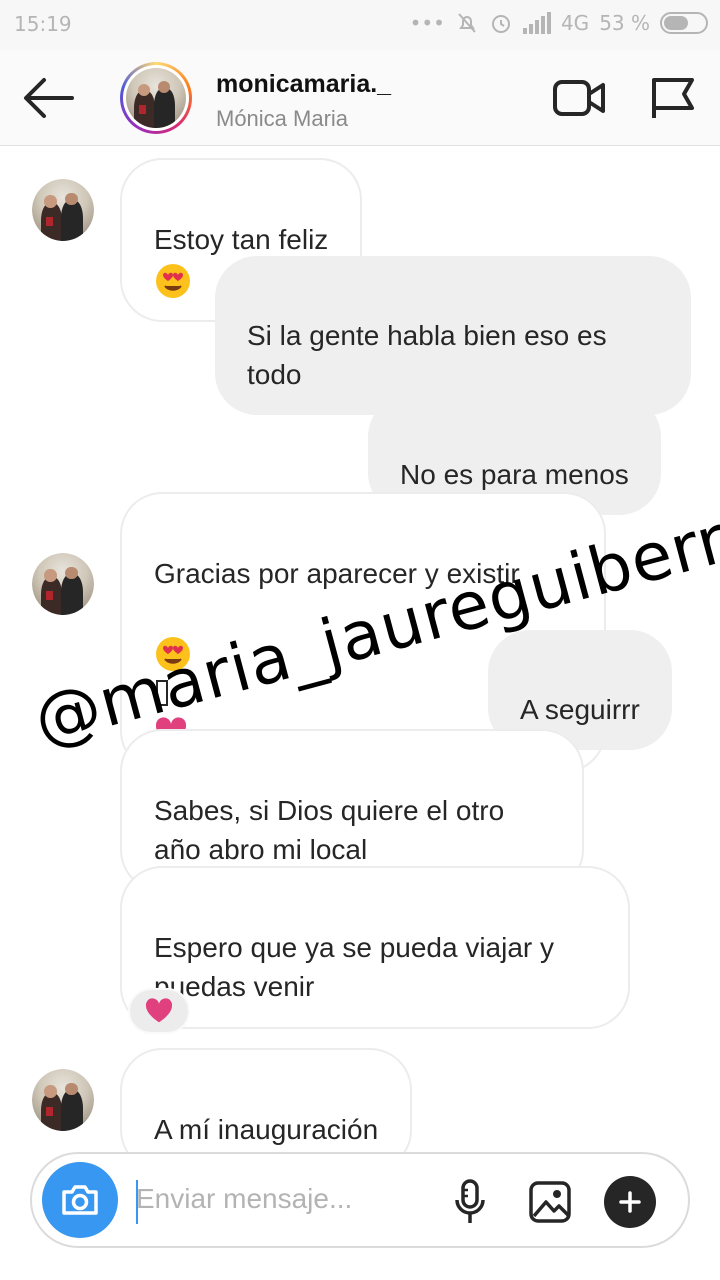 The width and height of the screenshot is (720, 1280). I want to click on alarm-icon, so click(500, 24).